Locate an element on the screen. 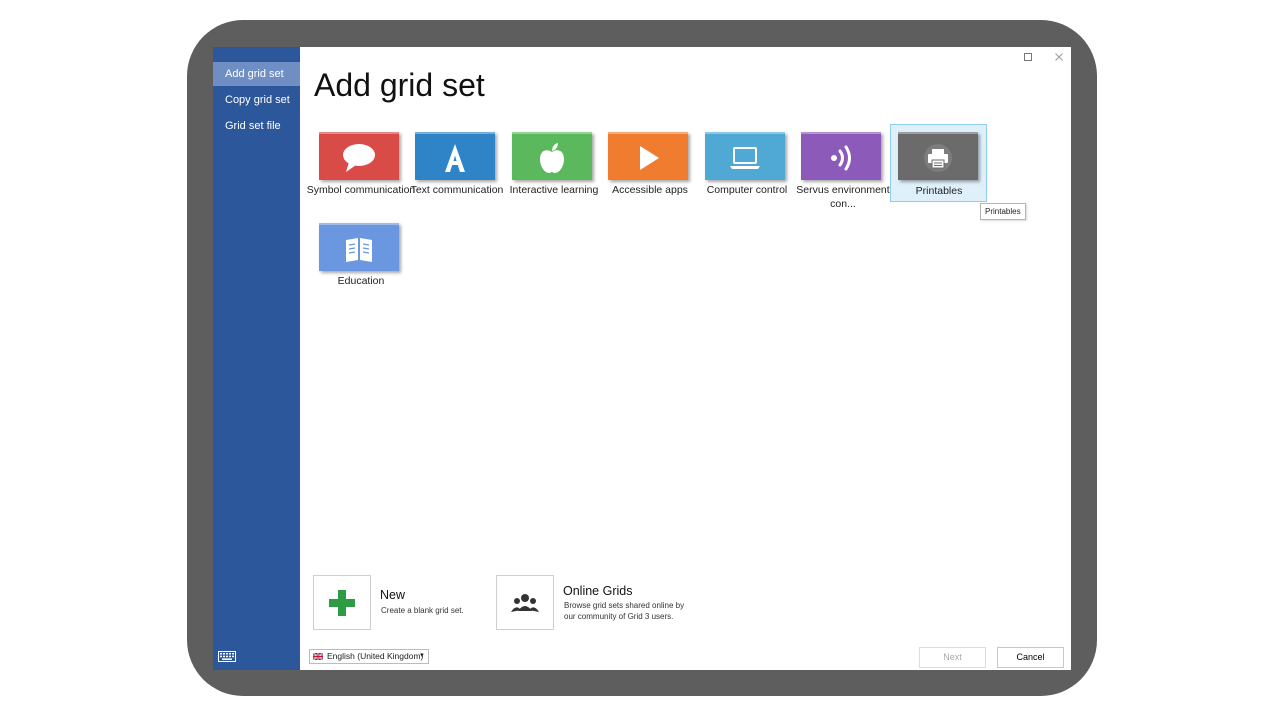  online-option-title: Online Grids is located at coordinates (598, 591).